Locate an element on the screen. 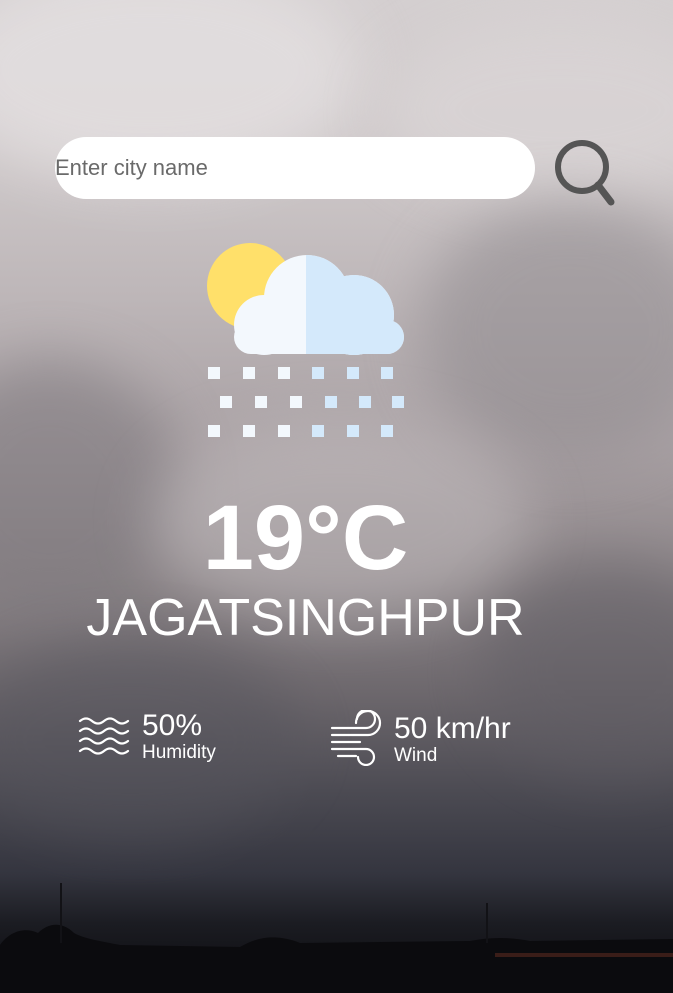 The width and height of the screenshot is (673, 993). search-button is located at coordinates (584, 172).